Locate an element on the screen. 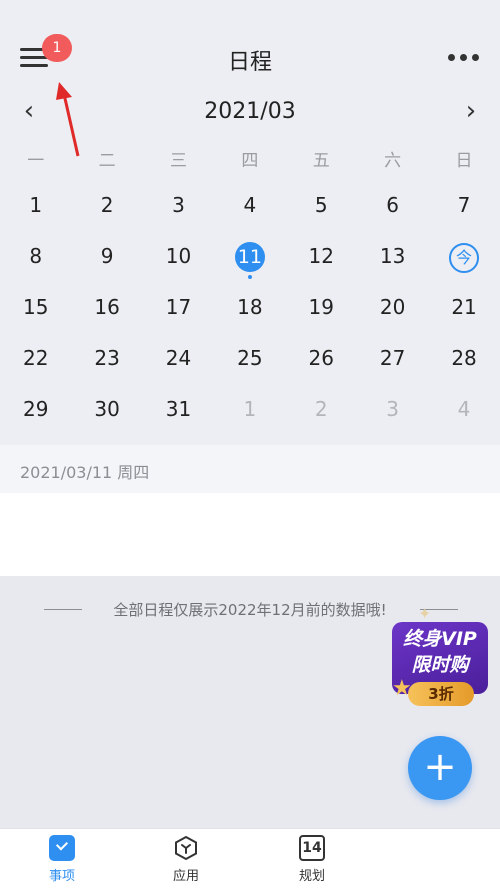 The image size is (500, 889). next-month-button: › is located at coordinates (471, 112).